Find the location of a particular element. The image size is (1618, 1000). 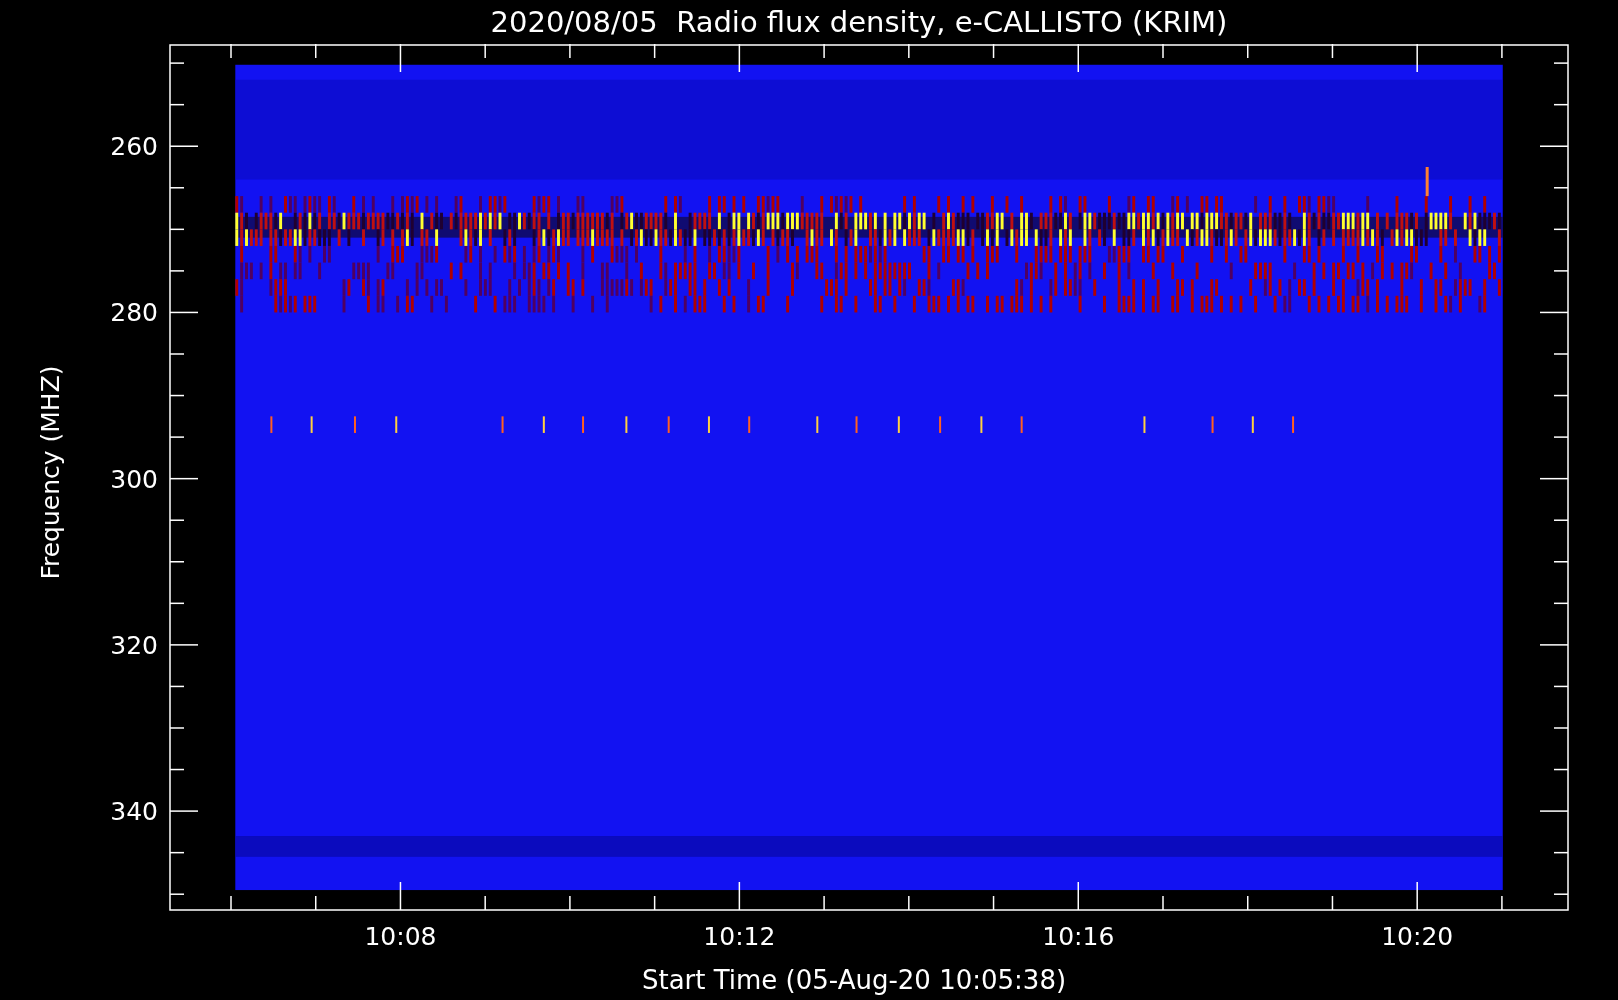

chart-title: 2020/08/05 Radio flux density, e-CALLISTO (KRIM) is located at coordinates (859, 22).